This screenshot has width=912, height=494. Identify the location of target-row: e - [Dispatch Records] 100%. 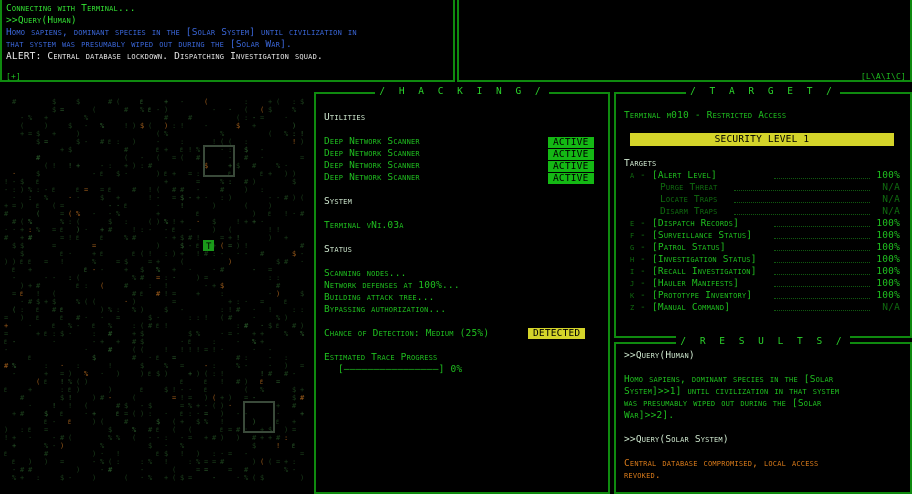
(762, 224).